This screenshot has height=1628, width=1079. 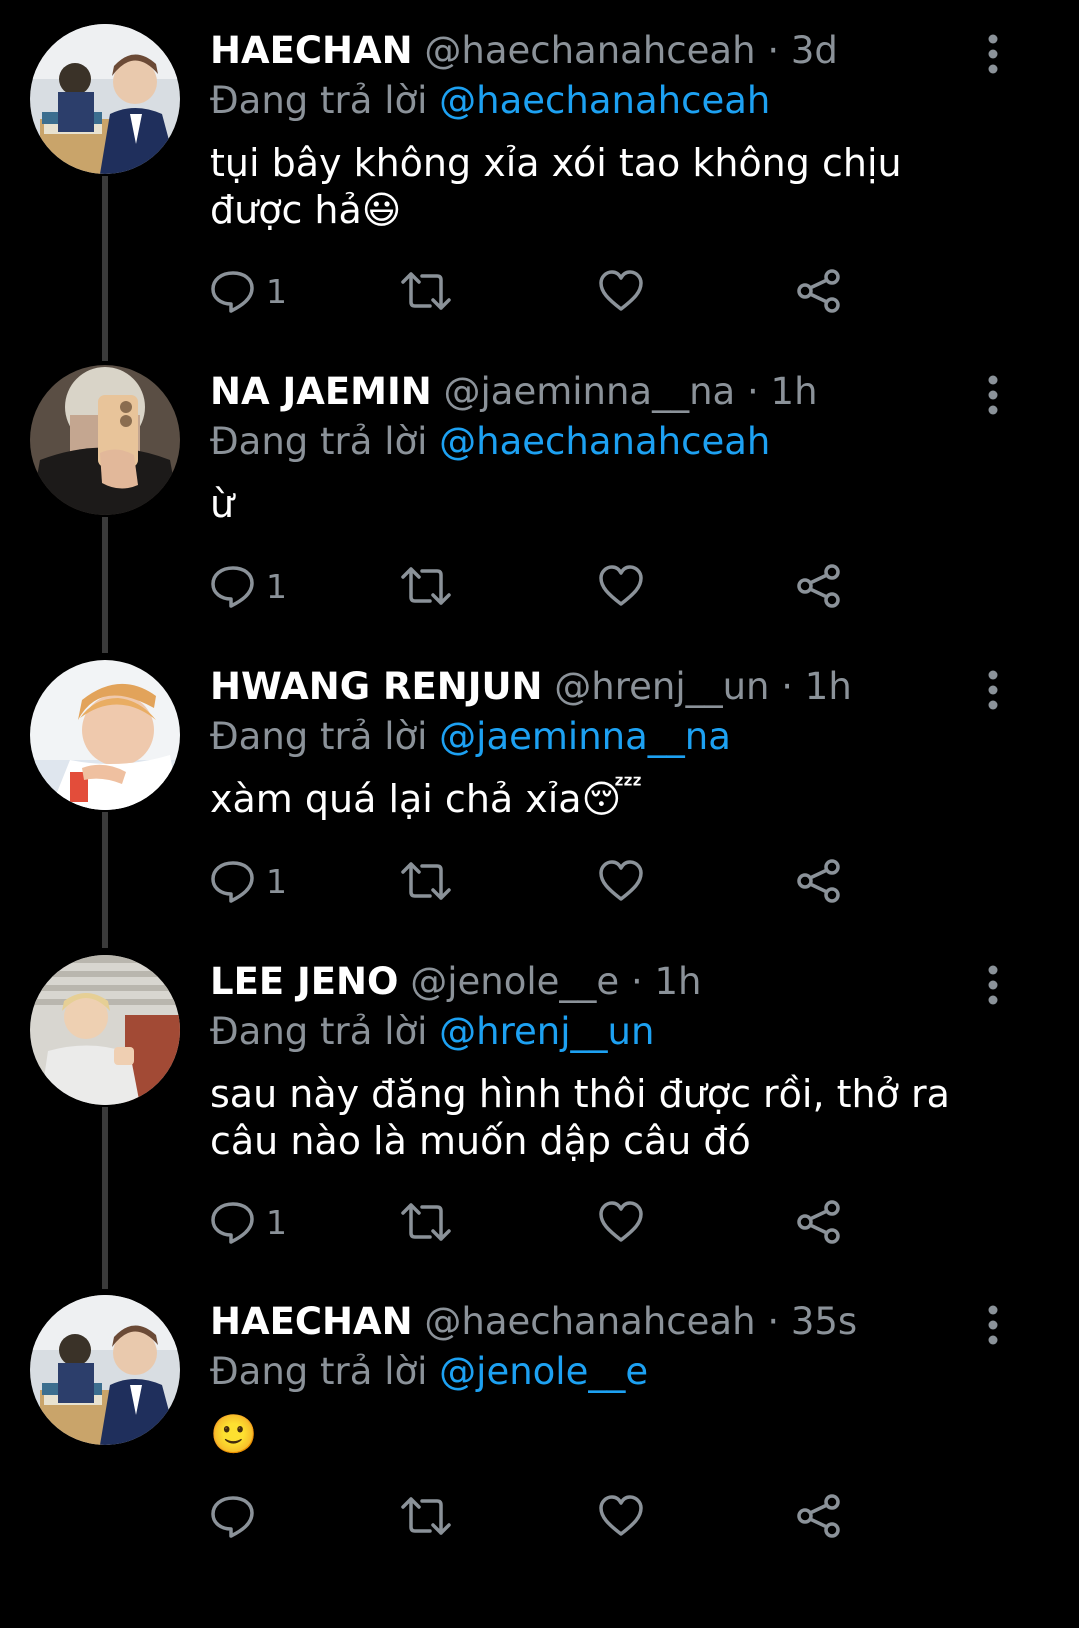 I want to click on tweet-header: HWANG RENJUN @hrenj__un · 1h, so click(x=531, y=687).